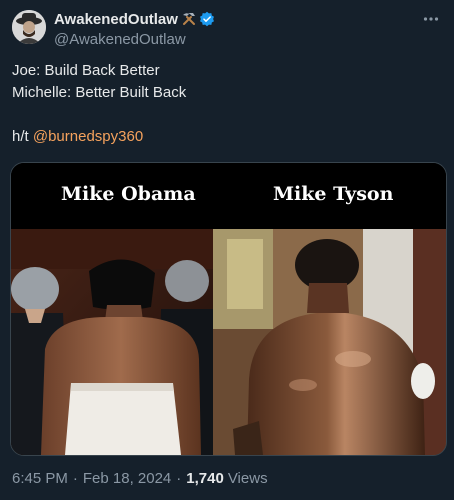  Describe the element at coordinates (207, 19) in the screenshot. I see `verified-badge-icon` at that location.